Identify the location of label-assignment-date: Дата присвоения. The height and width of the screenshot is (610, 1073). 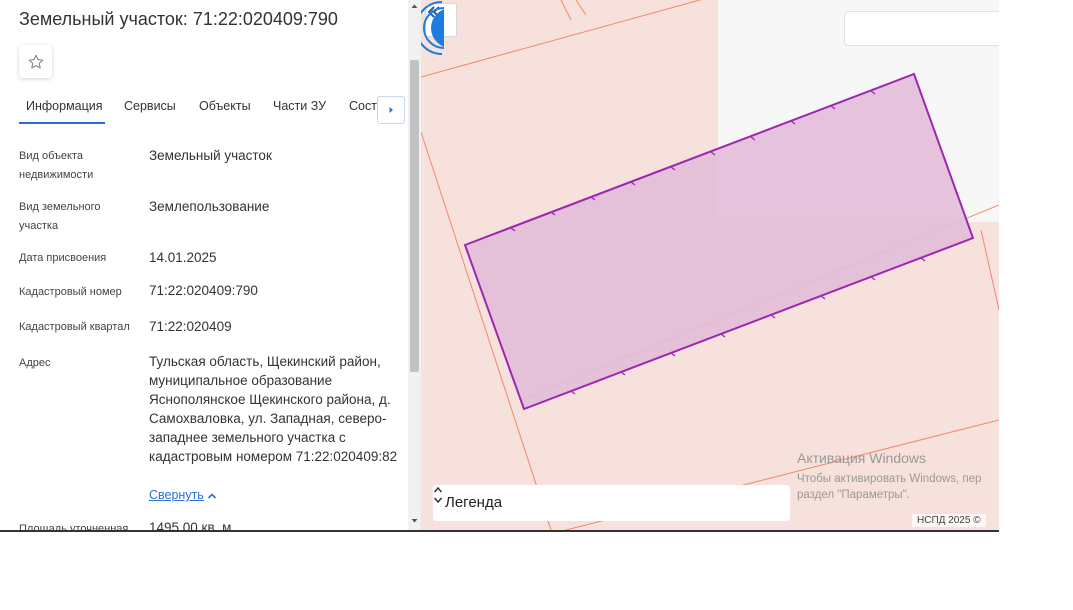
(63, 258).